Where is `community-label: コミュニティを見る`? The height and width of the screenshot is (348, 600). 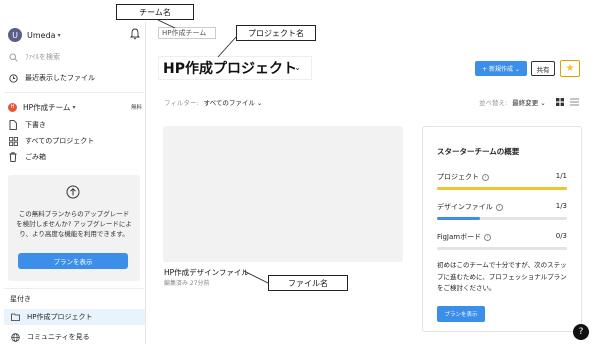
community-label: コミュニティを見る is located at coordinates (58, 337).